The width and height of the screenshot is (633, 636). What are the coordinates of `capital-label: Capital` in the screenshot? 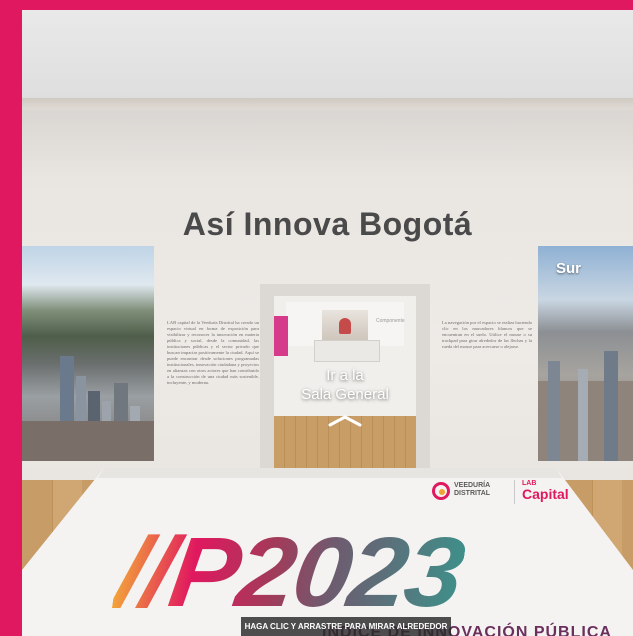 It's located at (545, 494).